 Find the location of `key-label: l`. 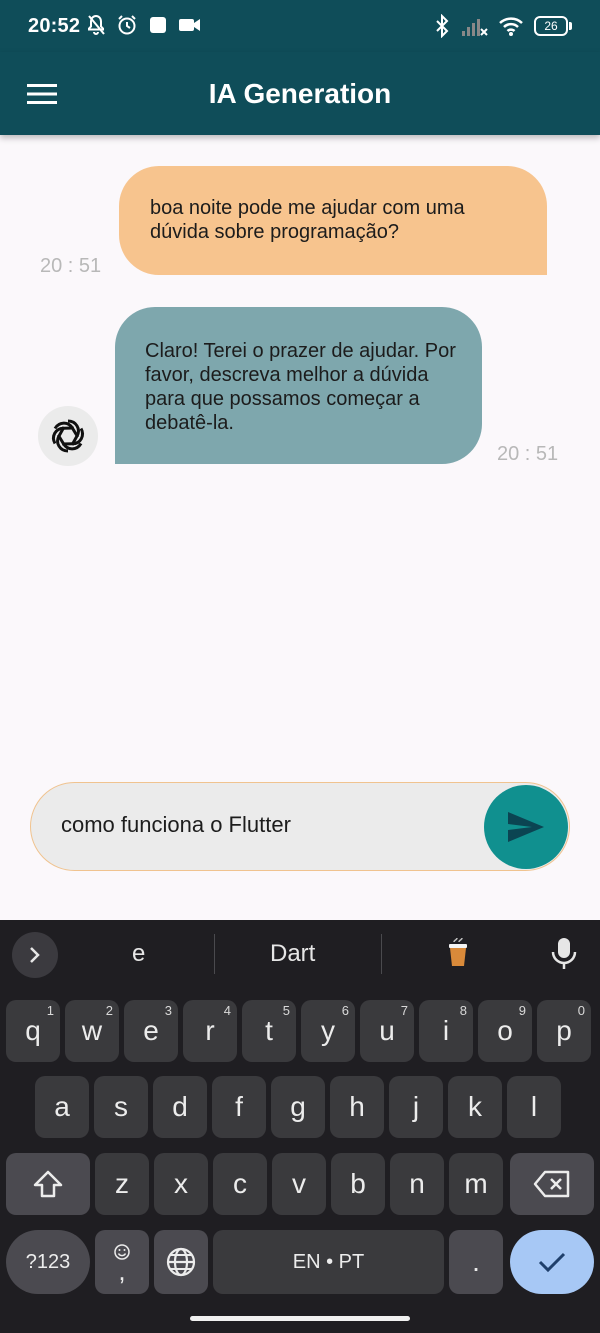

key-label: l is located at coordinates (534, 1106).